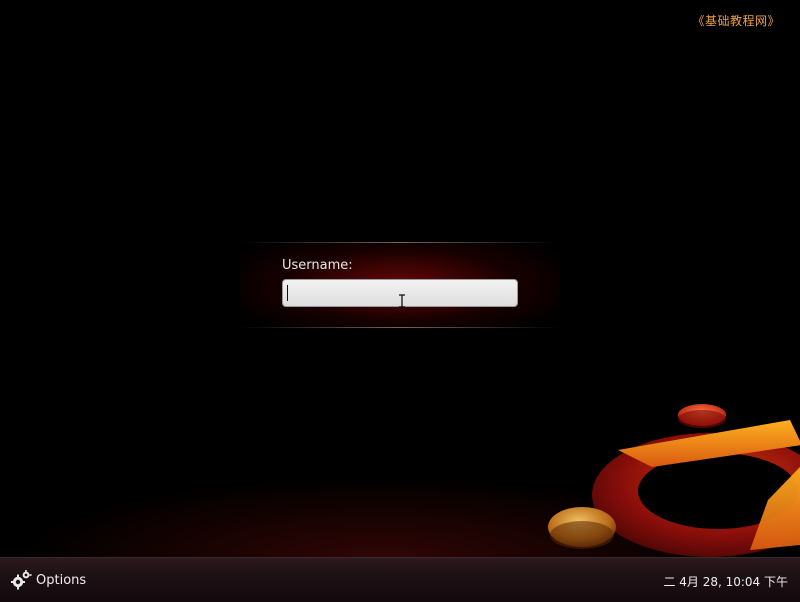 The width and height of the screenshot is (800, 602). Describe the element at coordinates (21, 580) in the screenshot. I see `gear-icon` at that location.